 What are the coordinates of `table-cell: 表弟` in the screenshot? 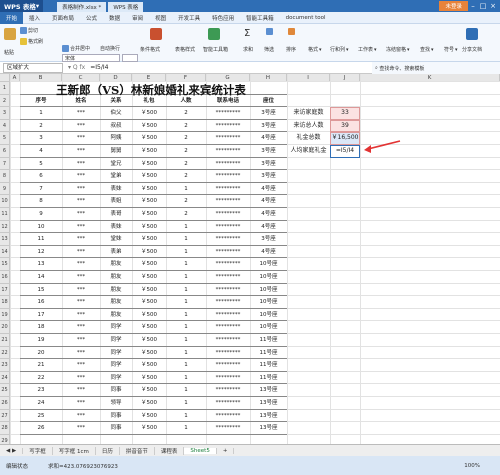 It's located at (116, 252).